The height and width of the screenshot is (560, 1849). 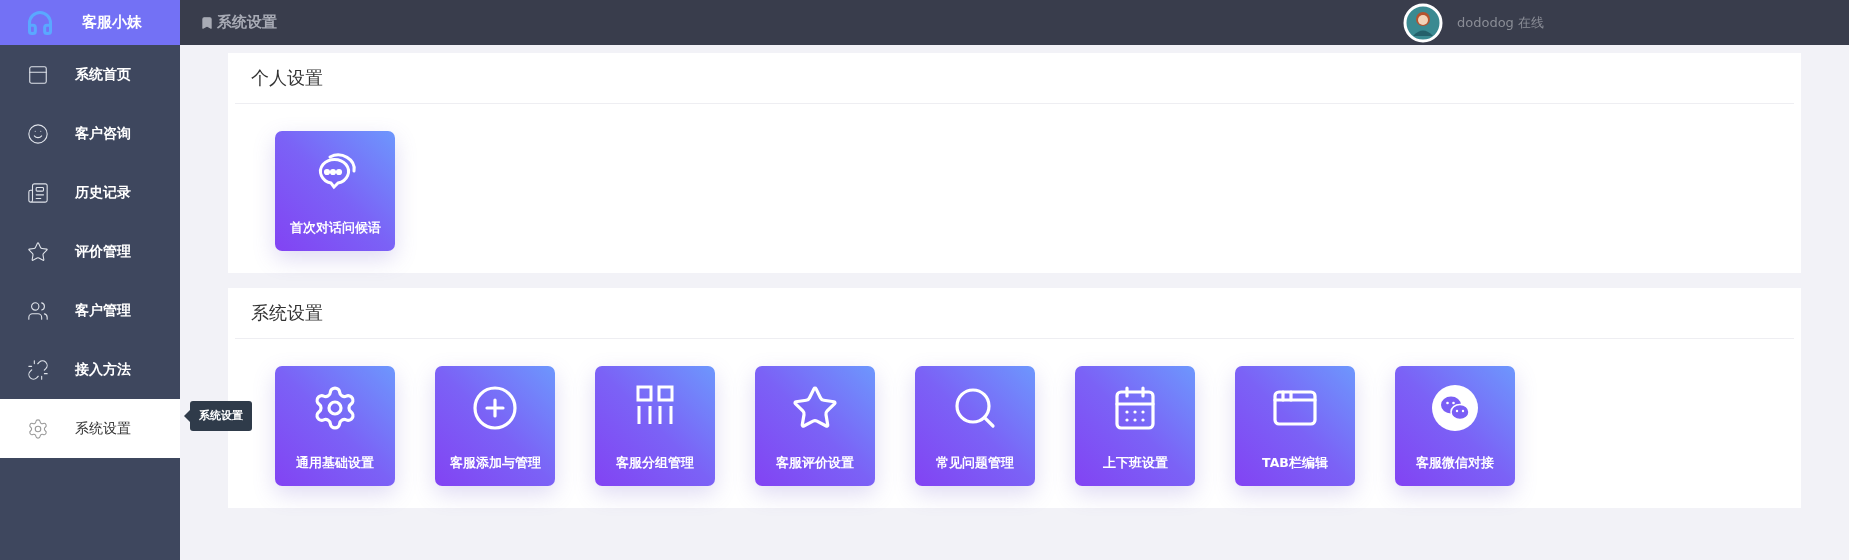 I want to click on page-title: 系统设置, so click(x=247, y=22).